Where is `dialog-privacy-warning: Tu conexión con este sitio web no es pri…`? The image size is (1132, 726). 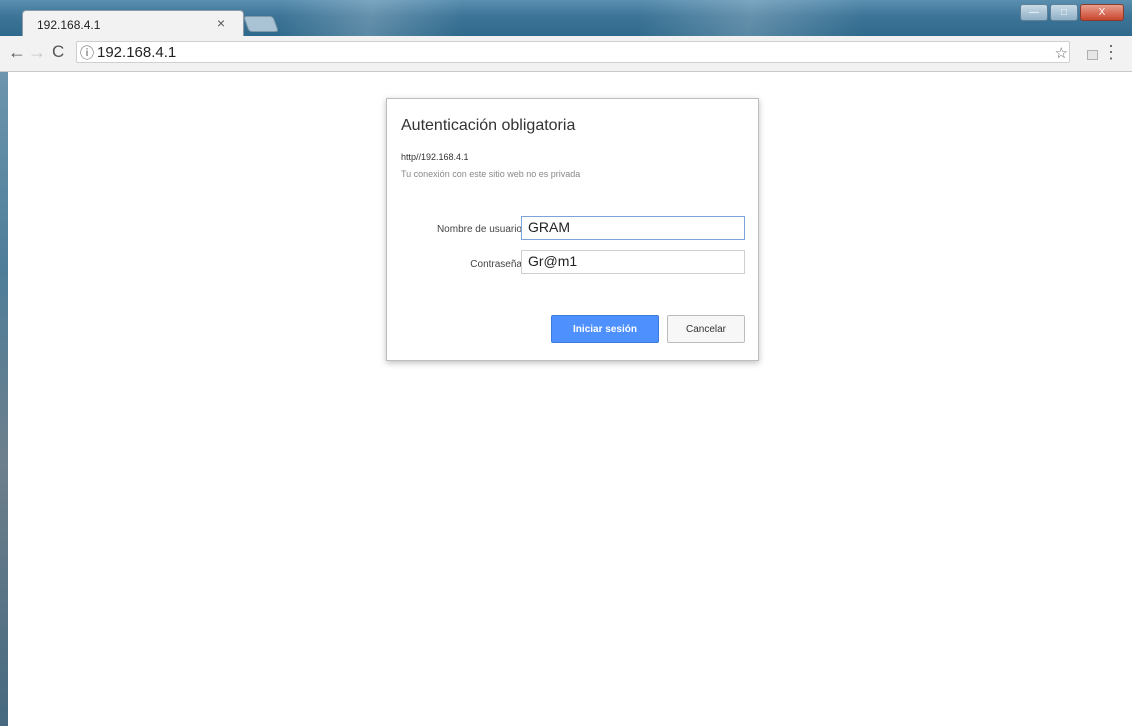
dialog-privacy-warning: Tu conexión con este sitio web no es pri… is located at coordinates (491, 174).